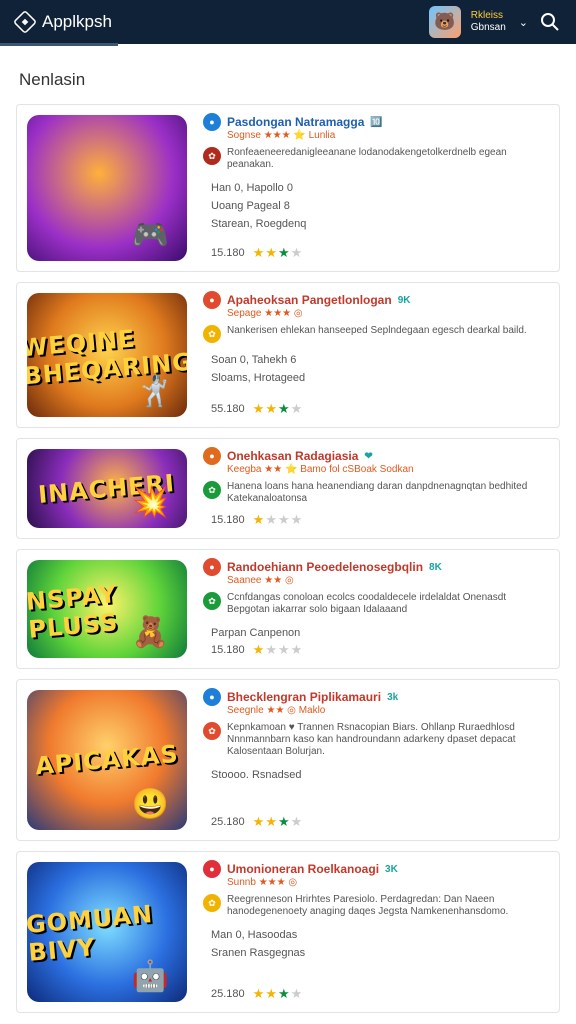  I want to click on app-badge: ❤, so click(368, 456).